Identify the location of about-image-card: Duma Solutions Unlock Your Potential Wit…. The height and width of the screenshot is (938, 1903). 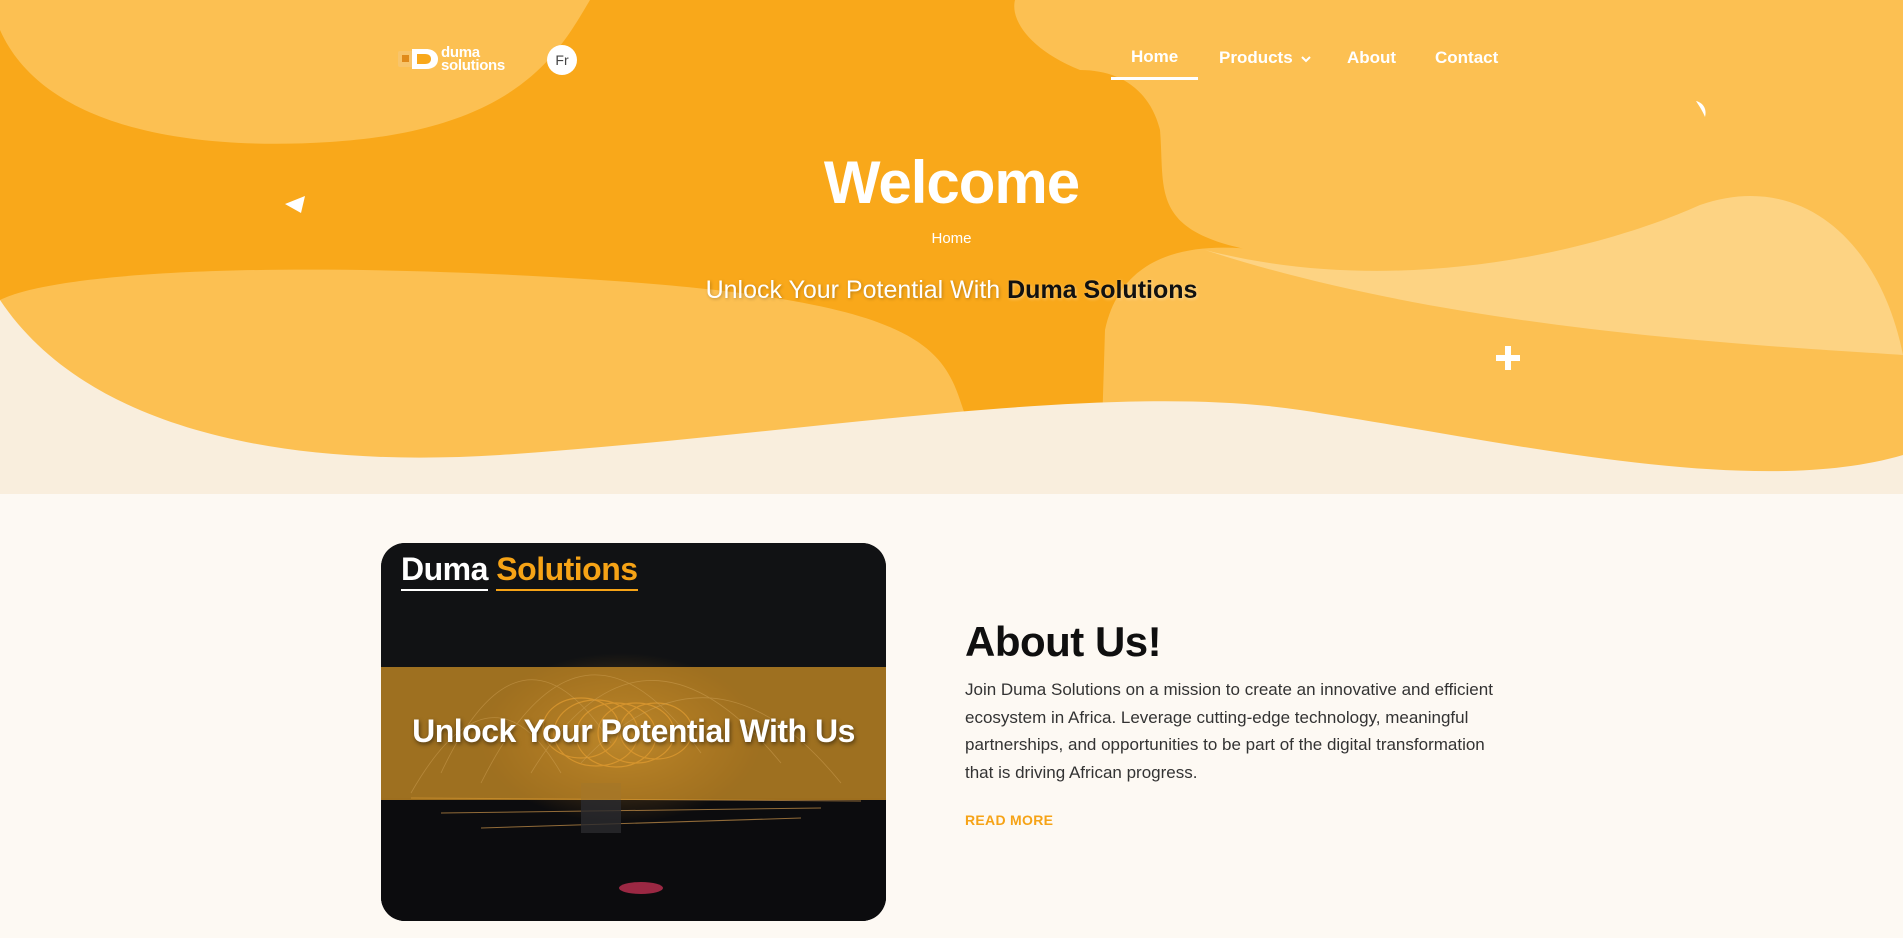
(633, 732).